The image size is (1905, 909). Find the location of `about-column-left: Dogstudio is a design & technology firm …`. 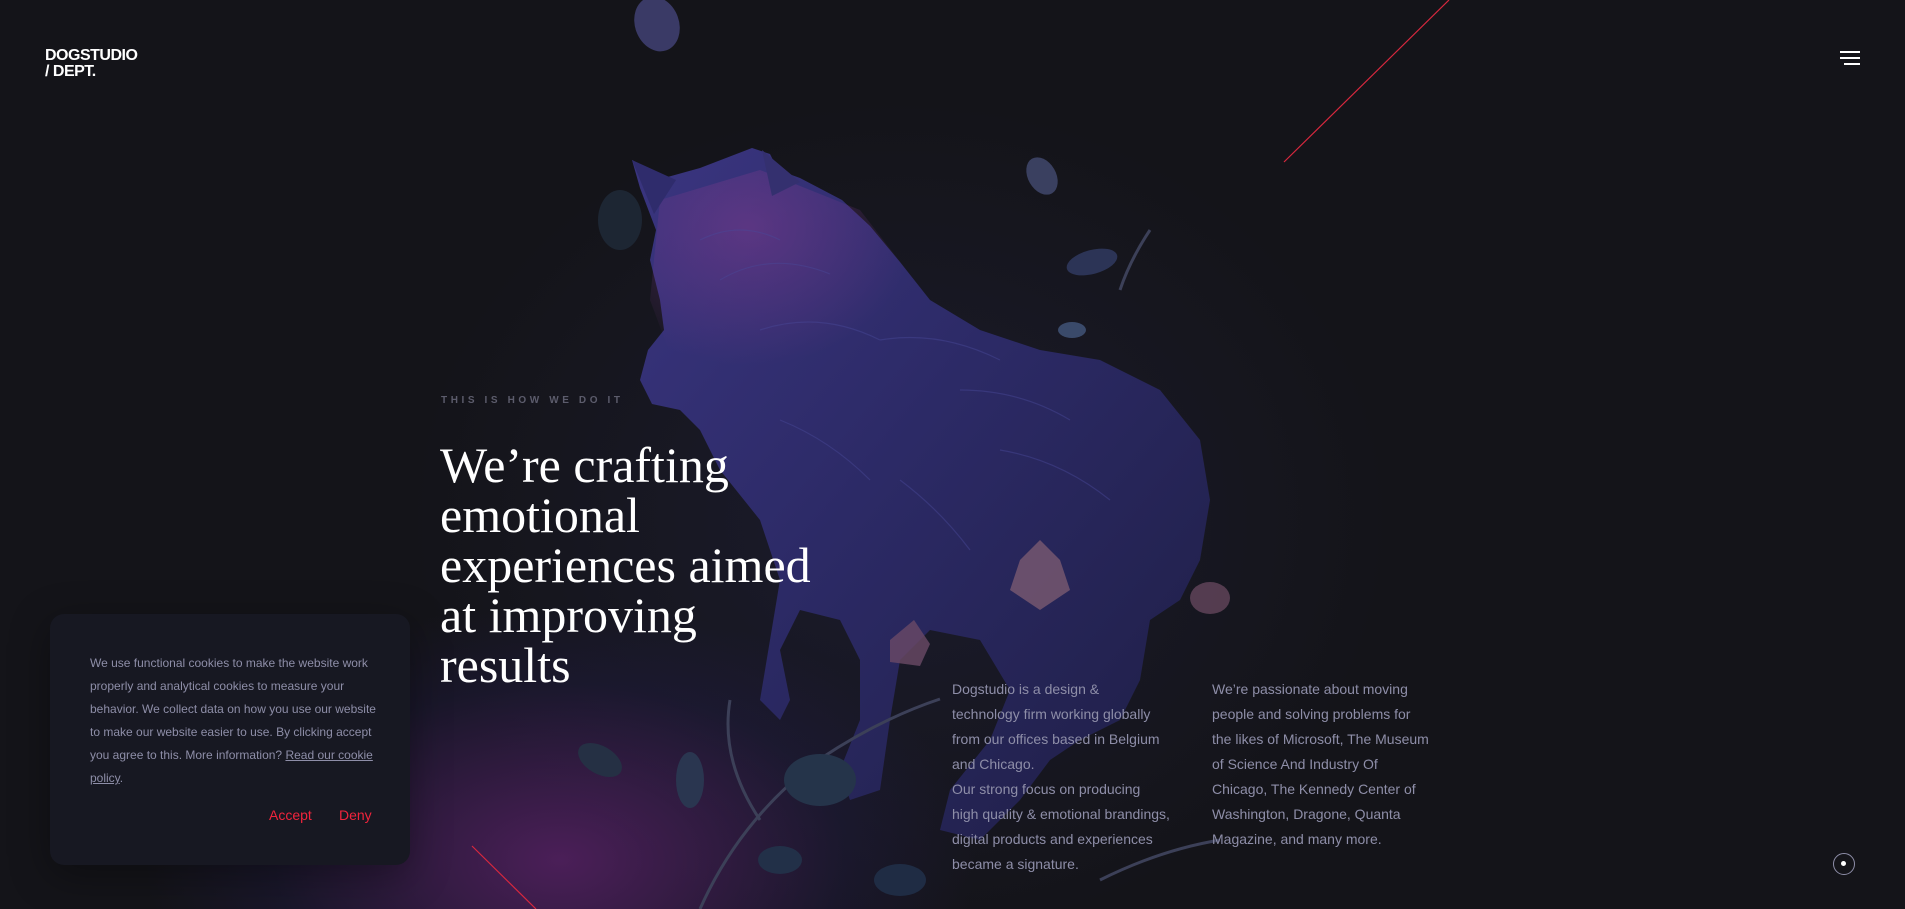

about-column-left: Dogstudio is a design & technology firm … is located at coordinates (1061, 777).